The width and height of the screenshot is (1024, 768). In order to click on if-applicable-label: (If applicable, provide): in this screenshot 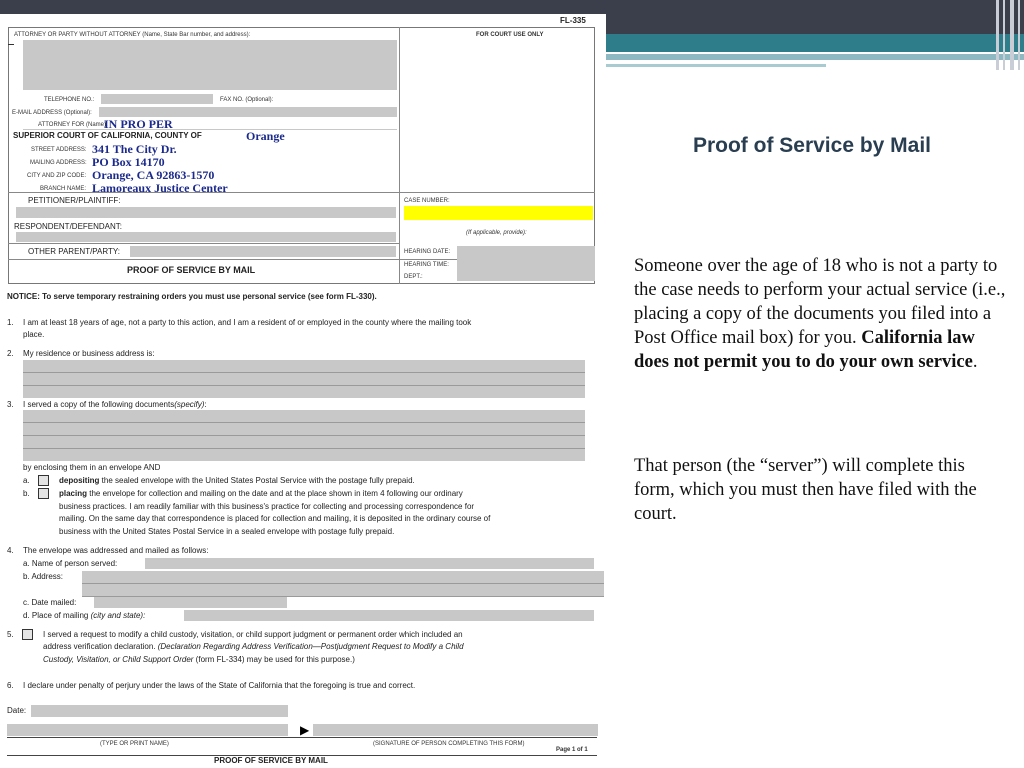, I will do `click(496, 233)`.